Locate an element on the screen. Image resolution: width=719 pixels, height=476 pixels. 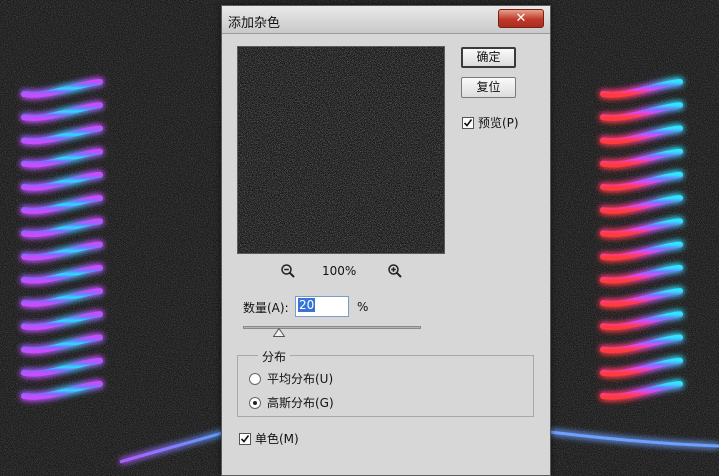
radio-uniform-button is located at coordinates (255, 378).